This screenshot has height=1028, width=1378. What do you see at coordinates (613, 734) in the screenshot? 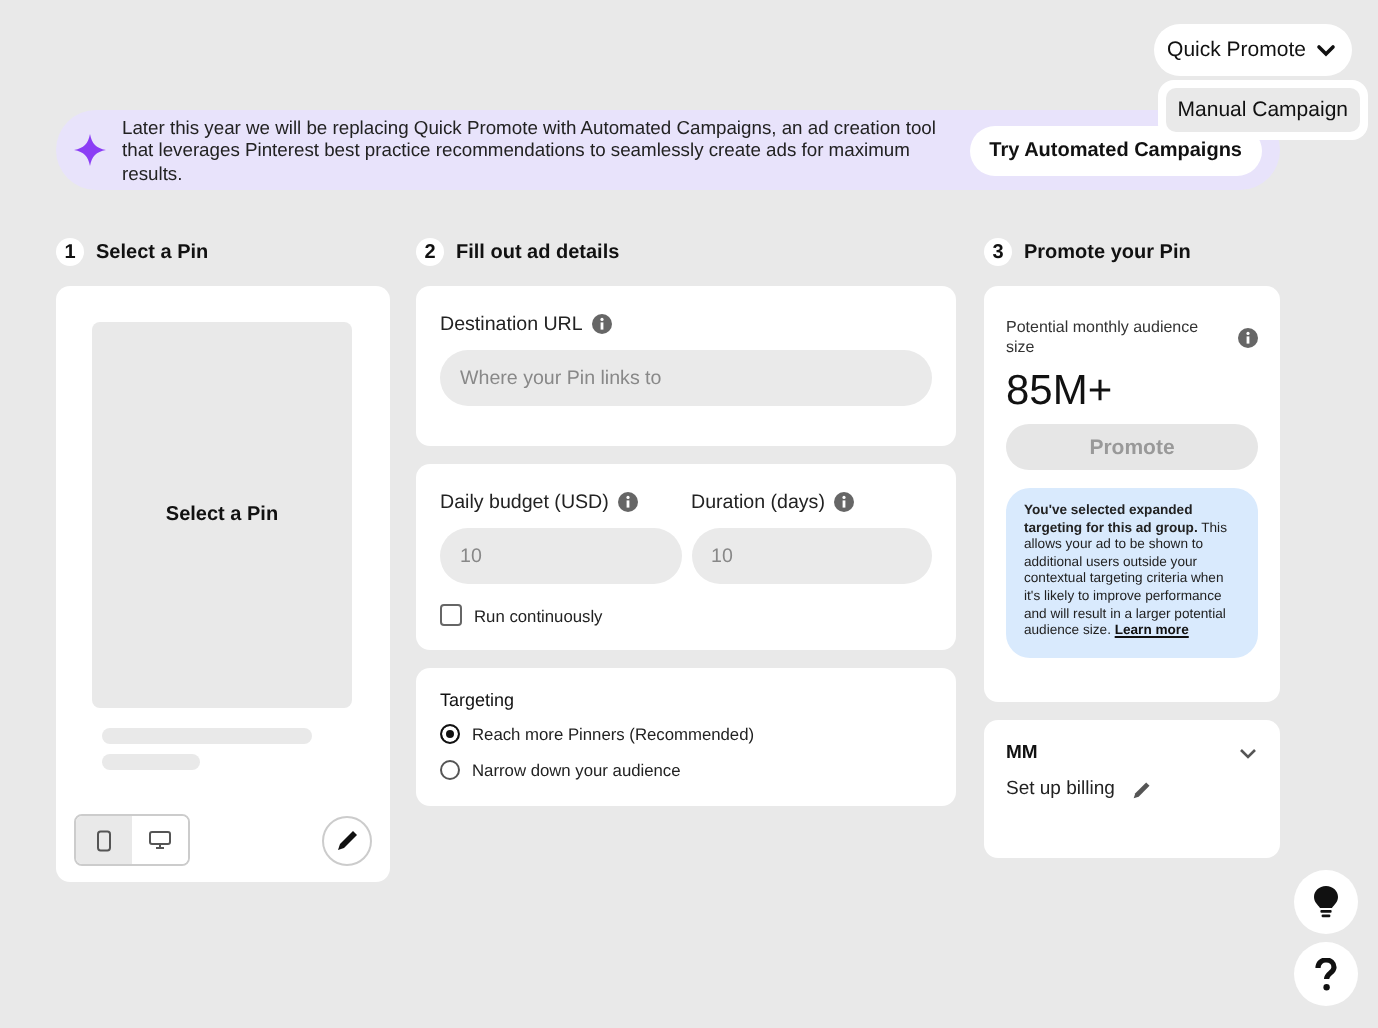
I see `radio-label: Reach more Pinners (Recommended)` at bounding box center [613, 734].